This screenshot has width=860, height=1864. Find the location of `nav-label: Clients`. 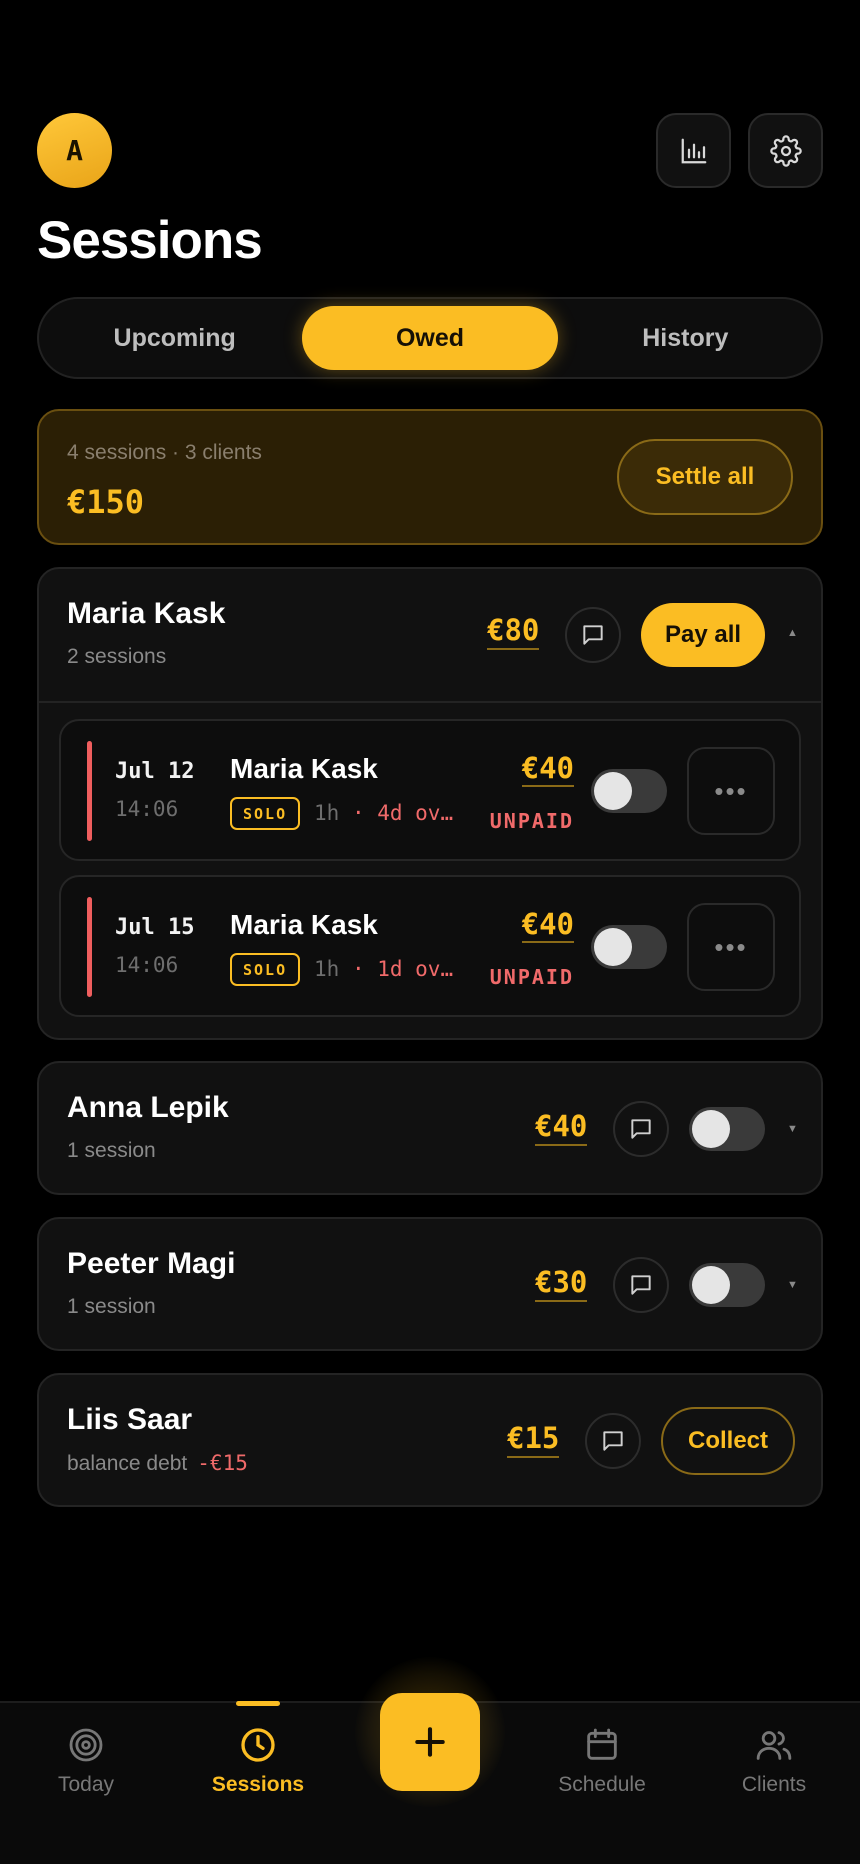

nav-label: Clients is located at coordinates (774, 1784).